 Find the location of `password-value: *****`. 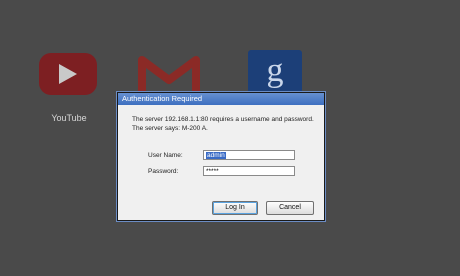

password-value: ***** is located at coordinates (212, 171).